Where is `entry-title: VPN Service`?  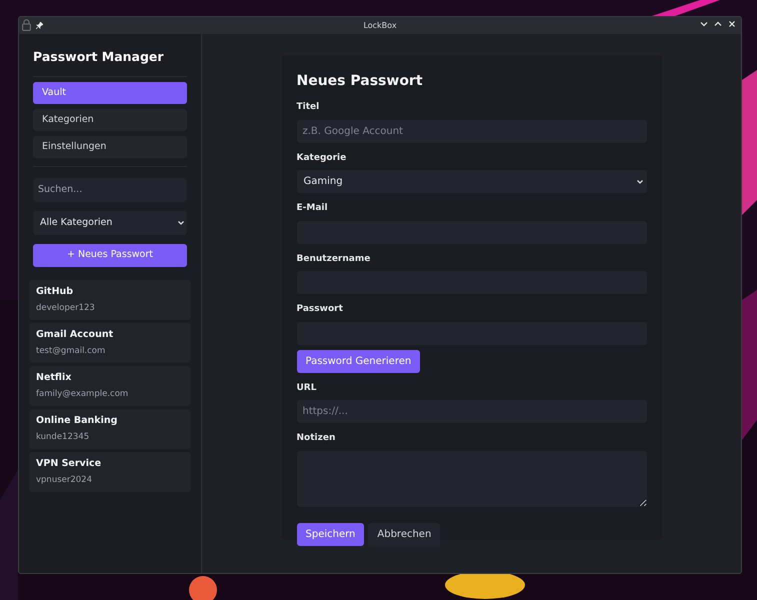 entry-title: VPN Service is located at coordinates (69, 464).